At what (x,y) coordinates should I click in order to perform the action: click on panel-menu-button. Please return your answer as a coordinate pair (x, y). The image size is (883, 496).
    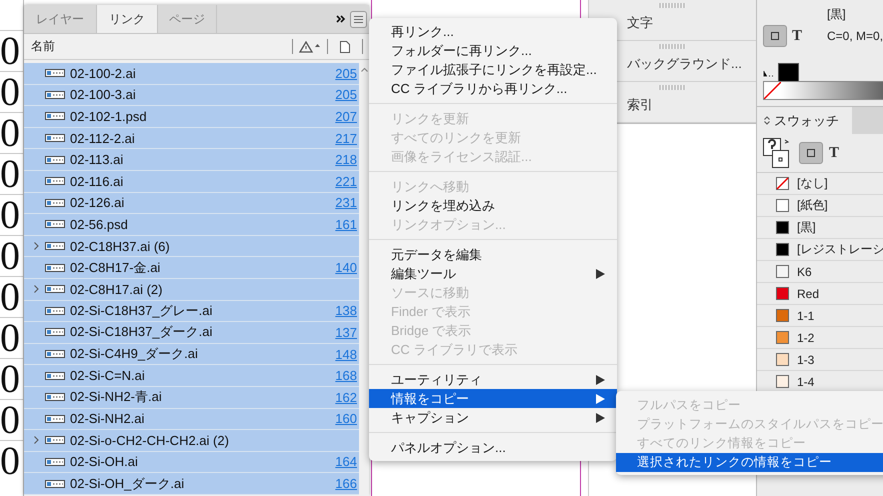
    Looking at the image, I should click on (358, 19).